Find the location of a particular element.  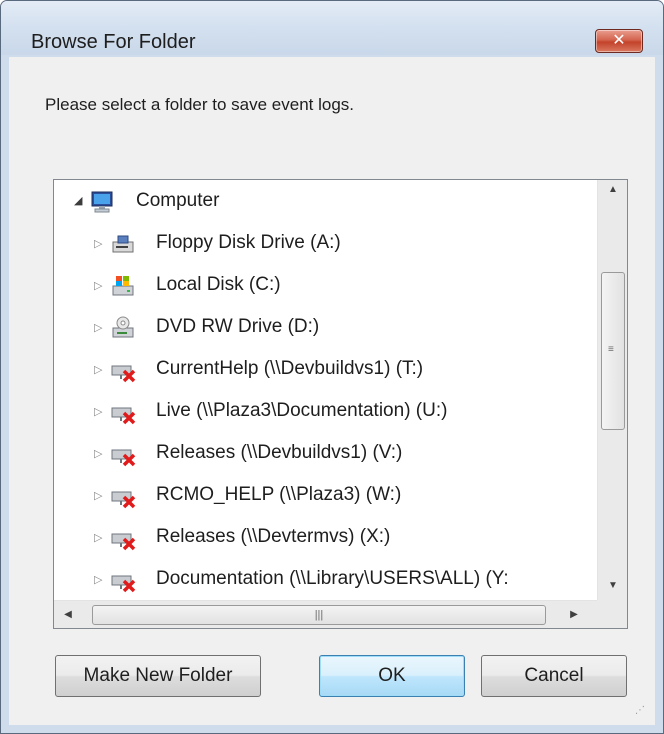

scroll-down-arrow-icon: ▼ is located at coordinates (612, 586).